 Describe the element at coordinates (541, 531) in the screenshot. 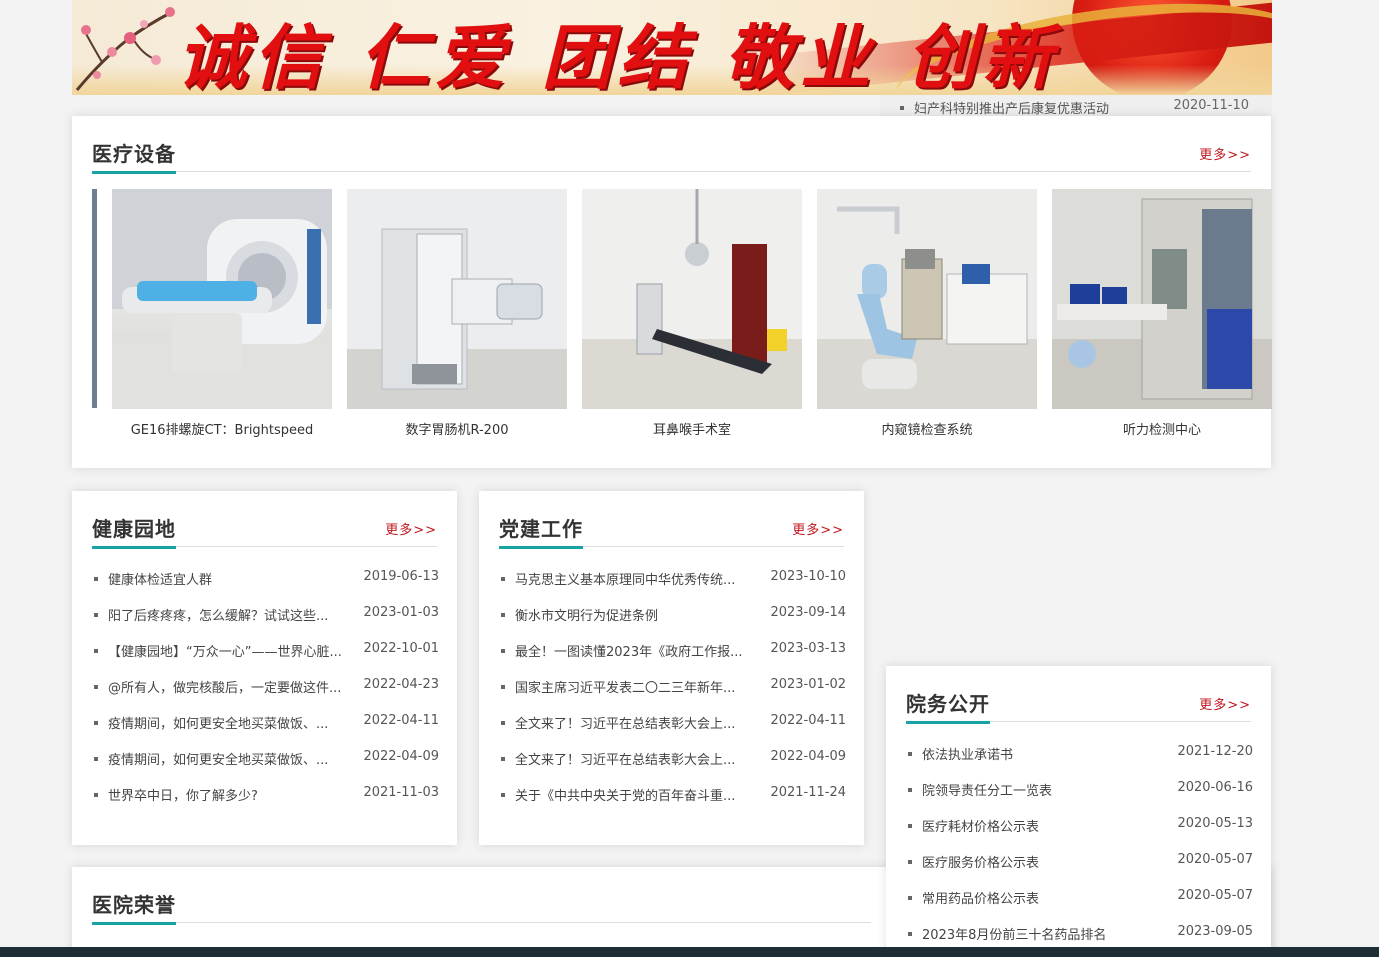

I see `section-title: 党建工作` at that location.